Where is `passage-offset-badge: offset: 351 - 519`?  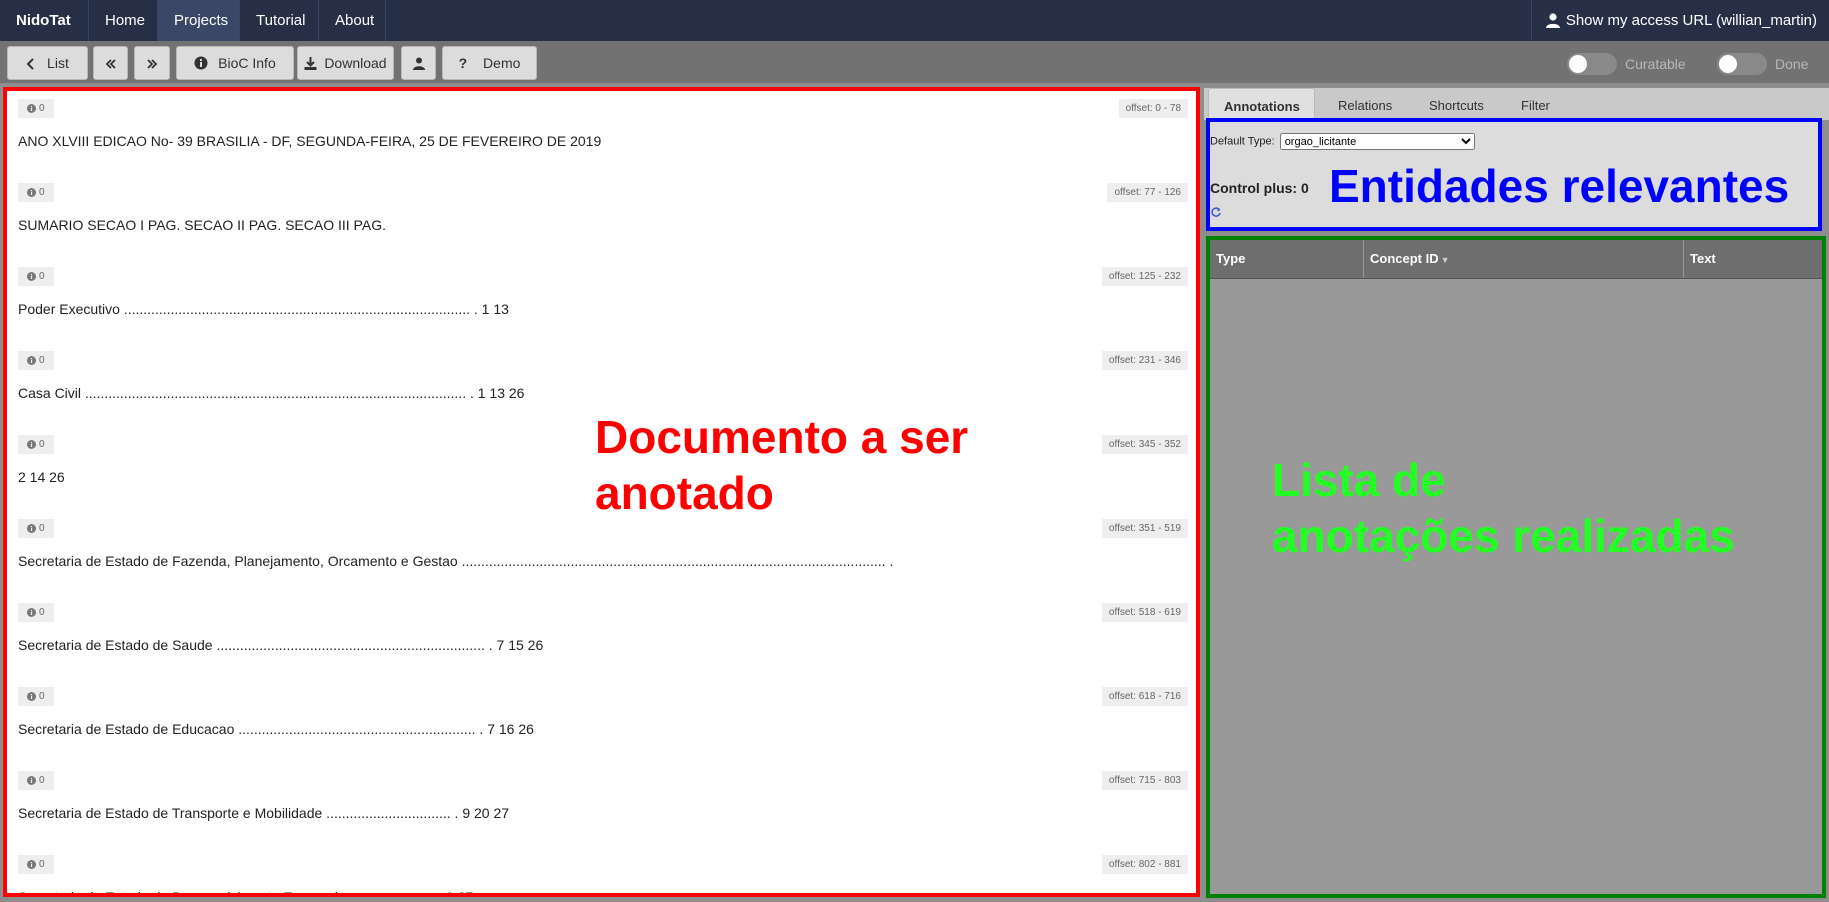 passage-offset-badge: offset: 351 - 519 is located at coordinates (1144, 528).